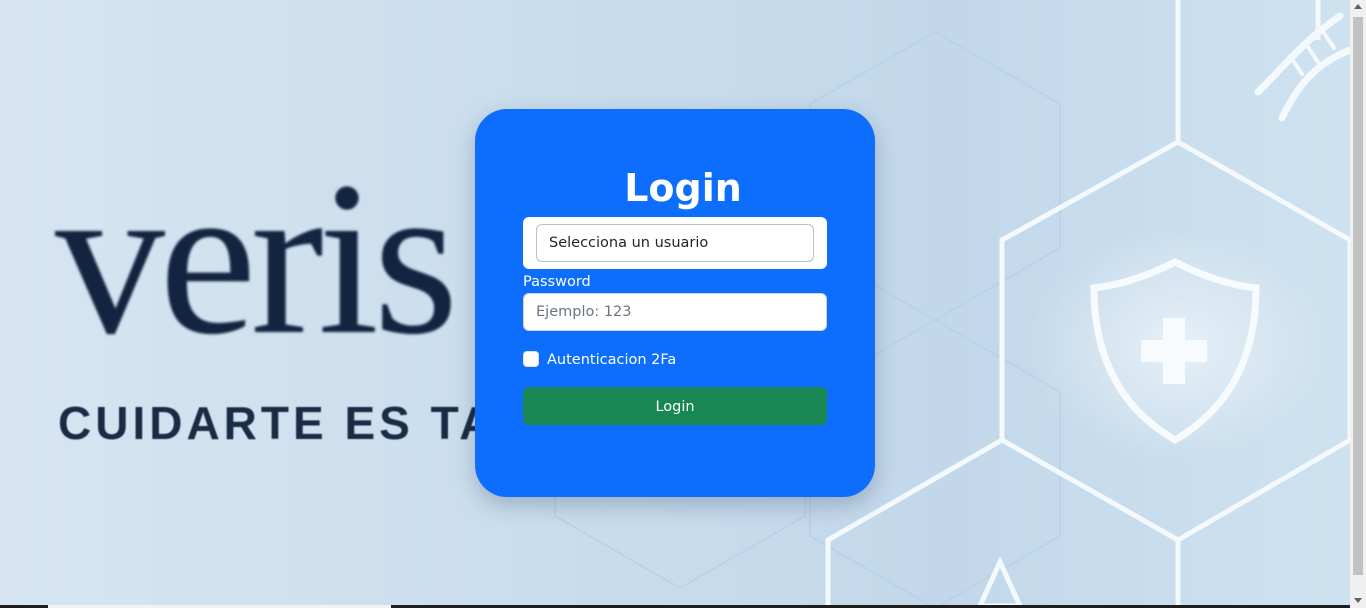  I want to click on scroll-down-arrow-icon, so click(1358, 600).